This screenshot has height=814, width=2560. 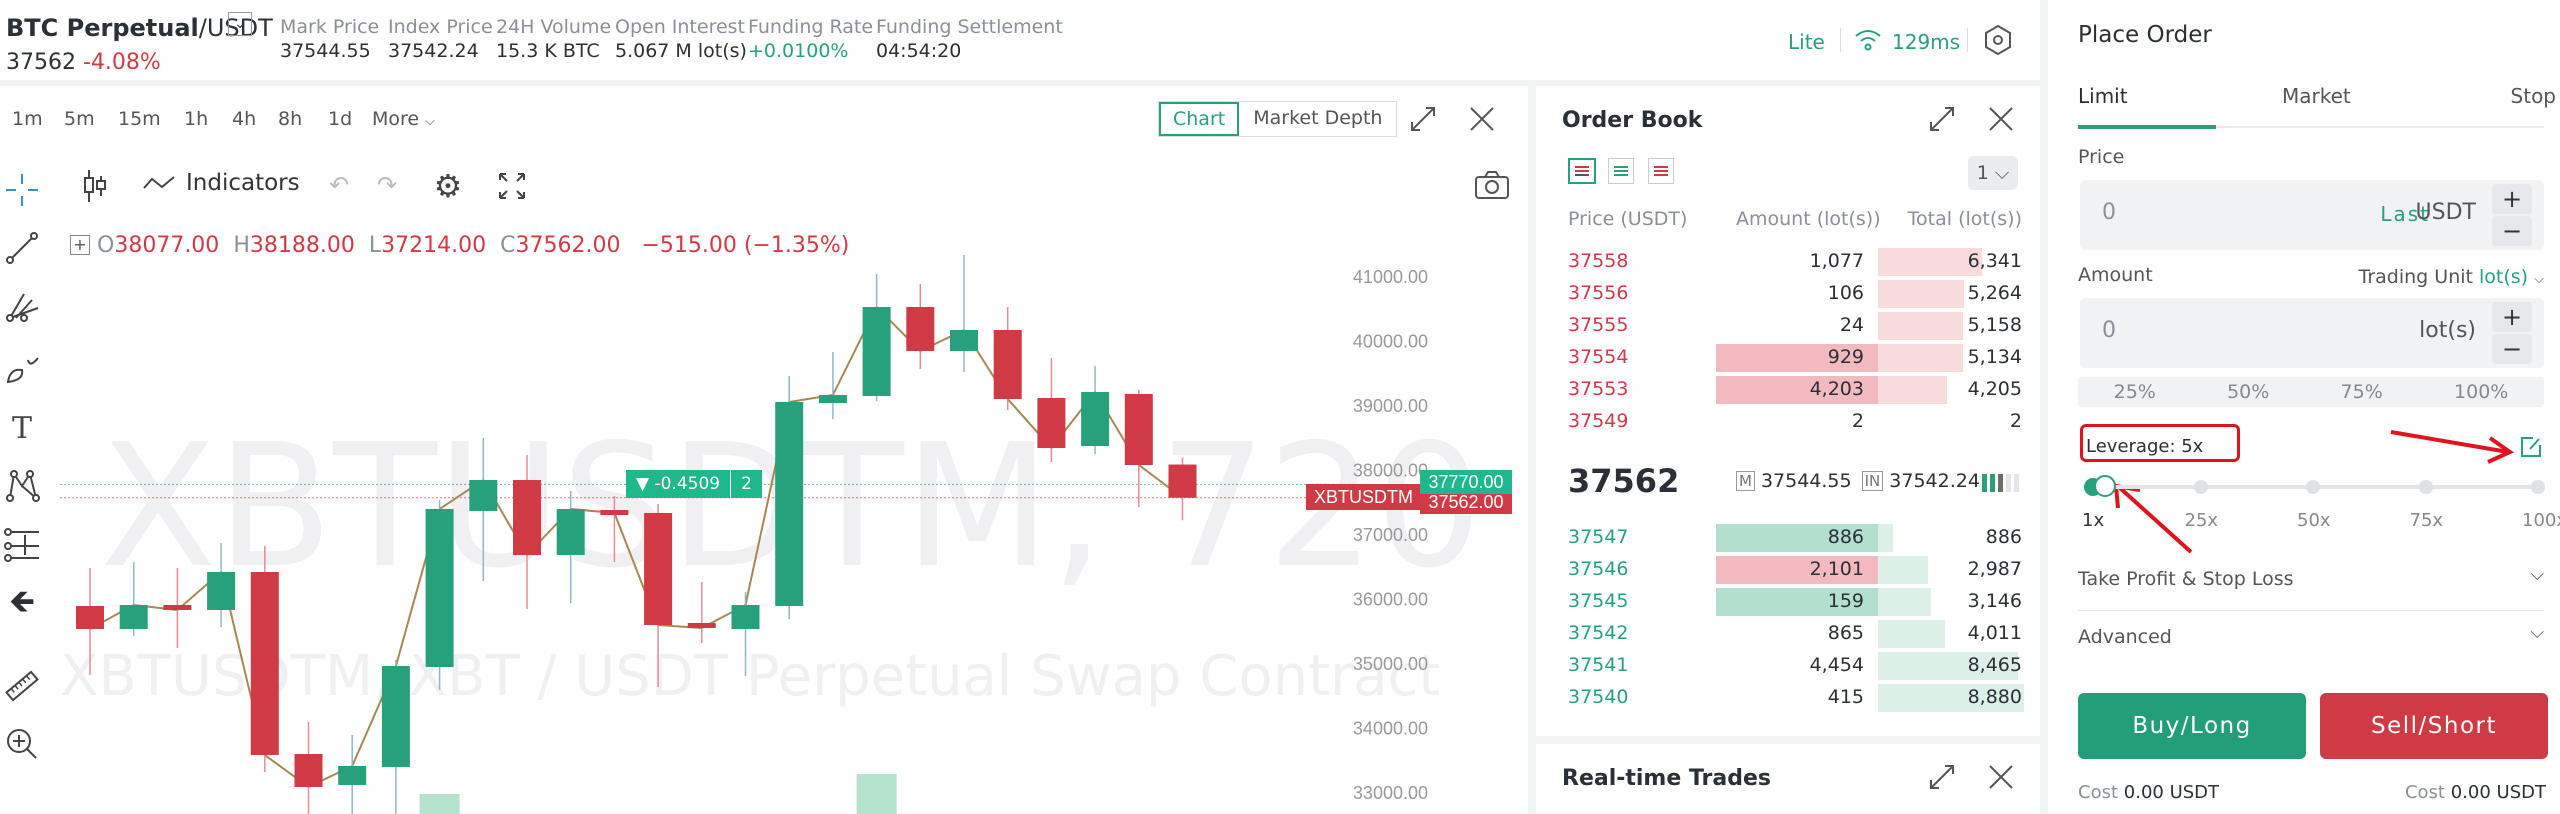 What do you see at coordinates (244, 119) in the screenshot?
I see `timeframe-4h: 4h` at bounding box center [244, 119].